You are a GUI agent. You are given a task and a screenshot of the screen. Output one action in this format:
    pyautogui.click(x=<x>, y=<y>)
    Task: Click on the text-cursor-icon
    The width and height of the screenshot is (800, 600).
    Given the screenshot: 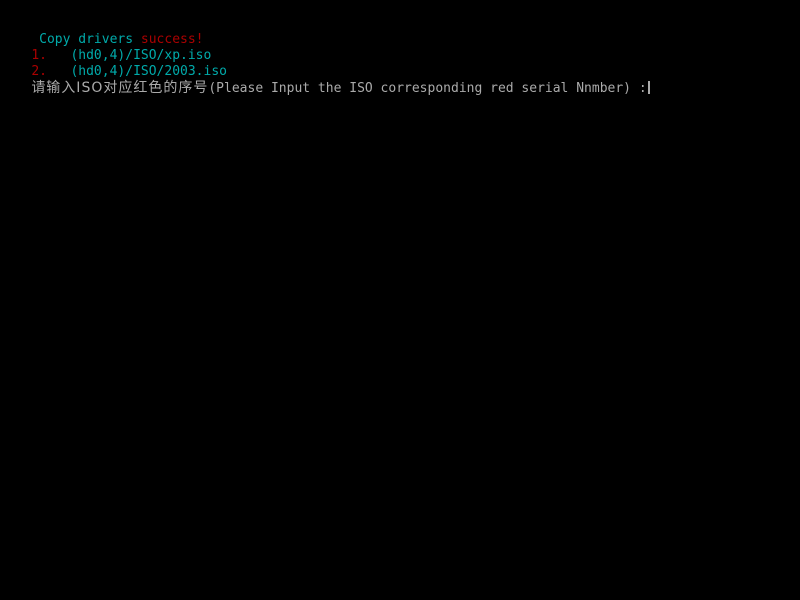 What is the action you would take?
    pyautogui.click(x=648, y=87)
    